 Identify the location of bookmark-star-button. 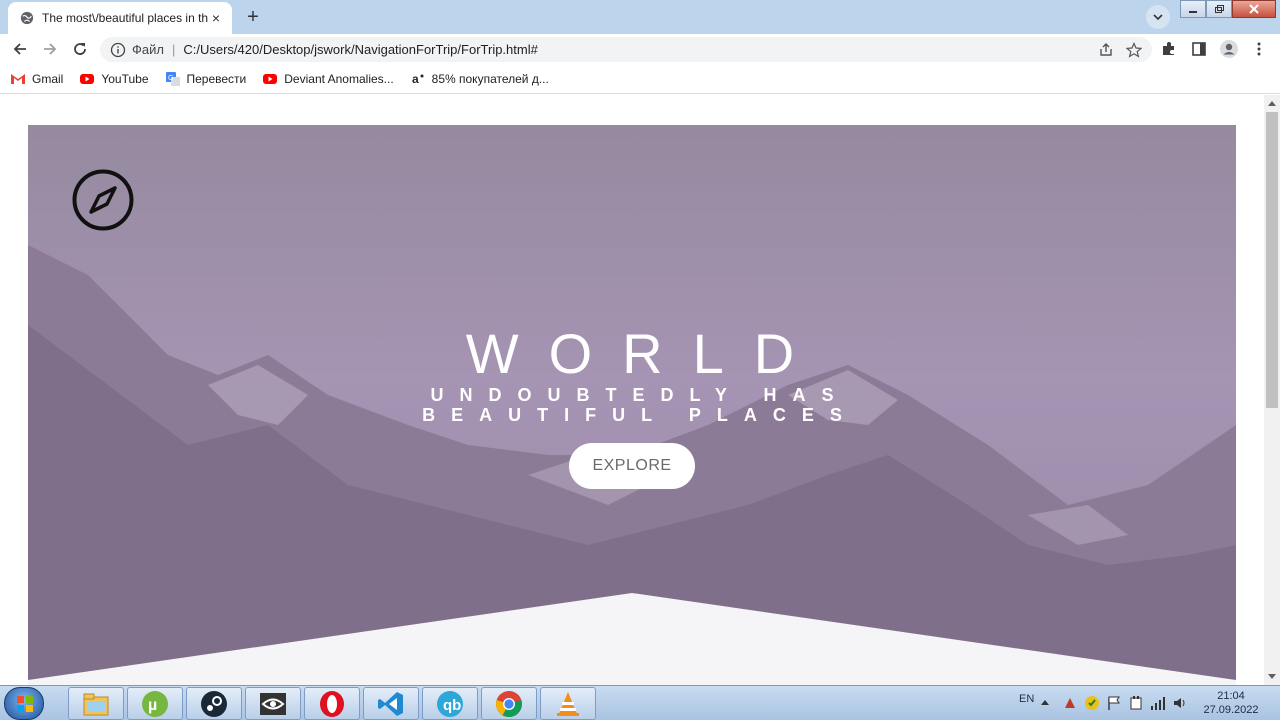
(1134, 50).